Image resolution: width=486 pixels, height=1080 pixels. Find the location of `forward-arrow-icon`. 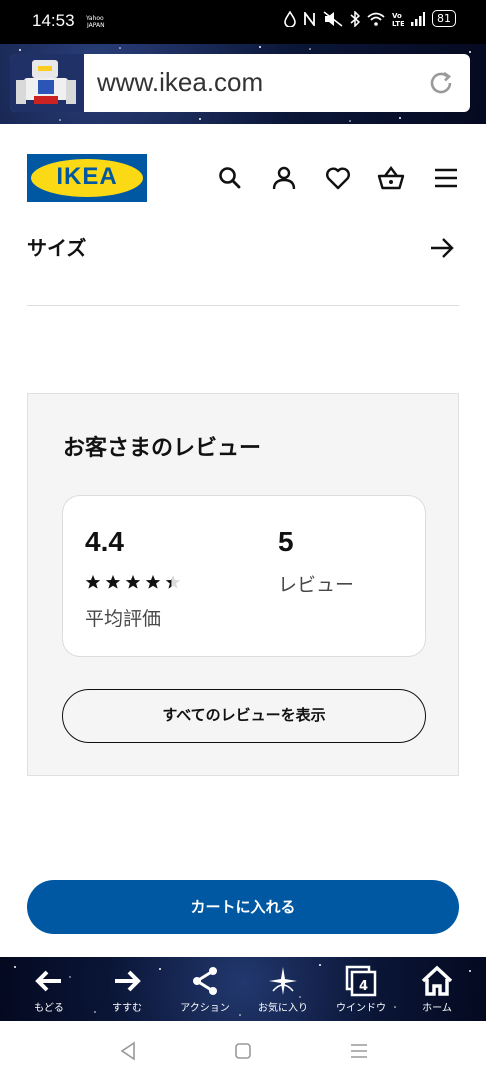

forward-arrow-icon is located at coordinates (128, 981).